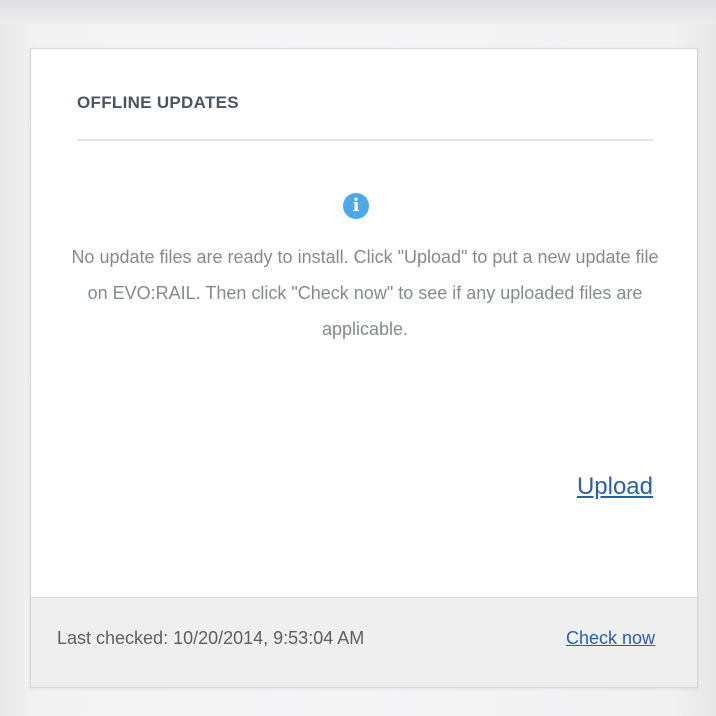 The image size is (716, 716). Describe the element at coordinates (358, 12) in the screenshot. I see `top-strip` at that location.